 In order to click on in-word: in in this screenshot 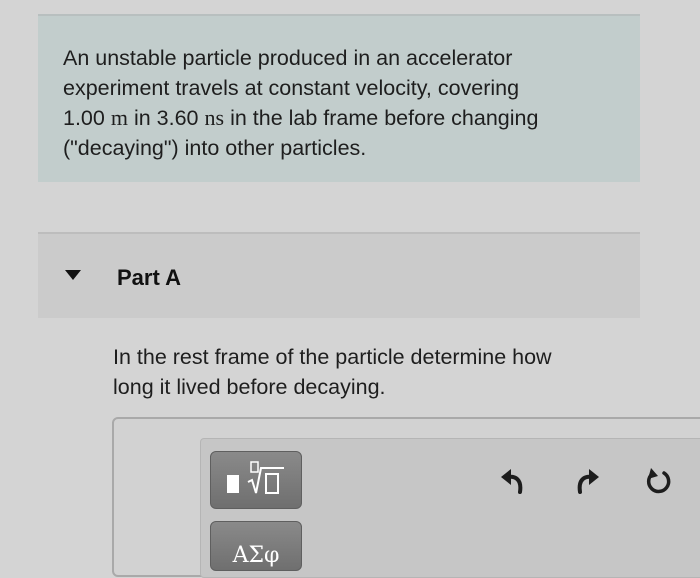, I will do `click(142, 118)`.